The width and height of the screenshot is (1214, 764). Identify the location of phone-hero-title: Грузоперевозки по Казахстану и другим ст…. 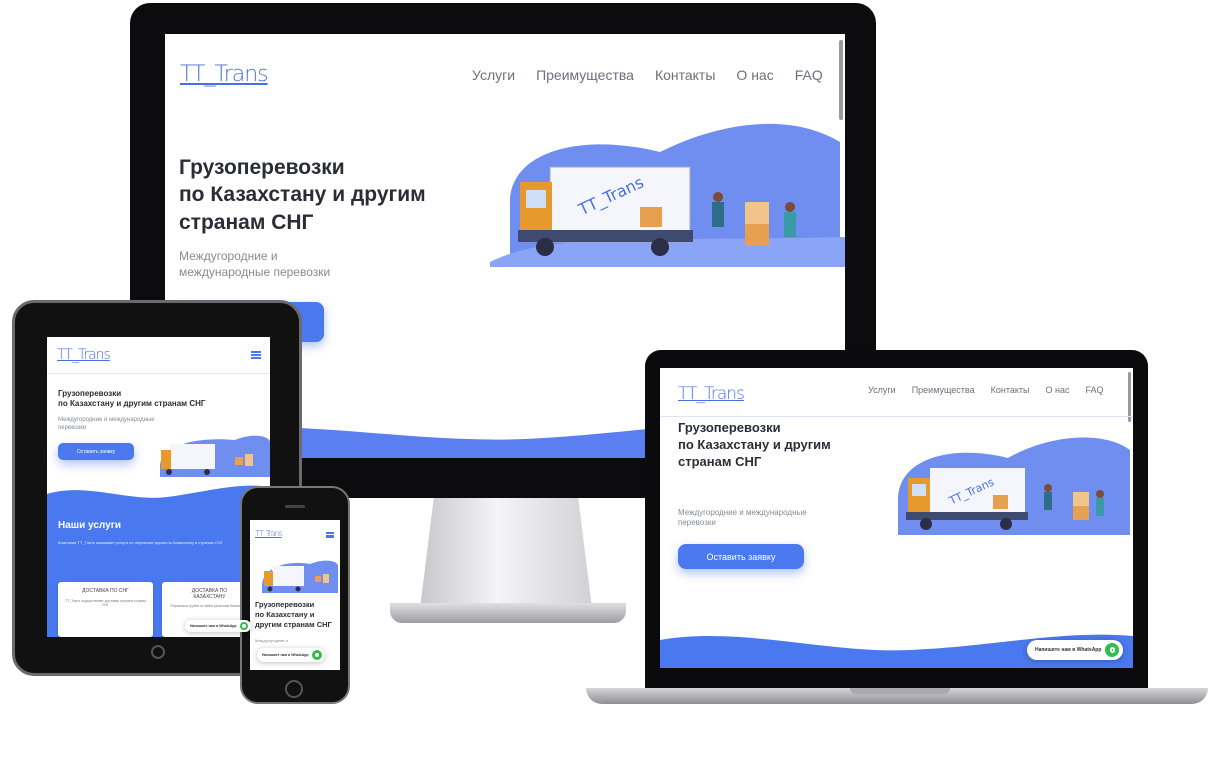
(293, 615).